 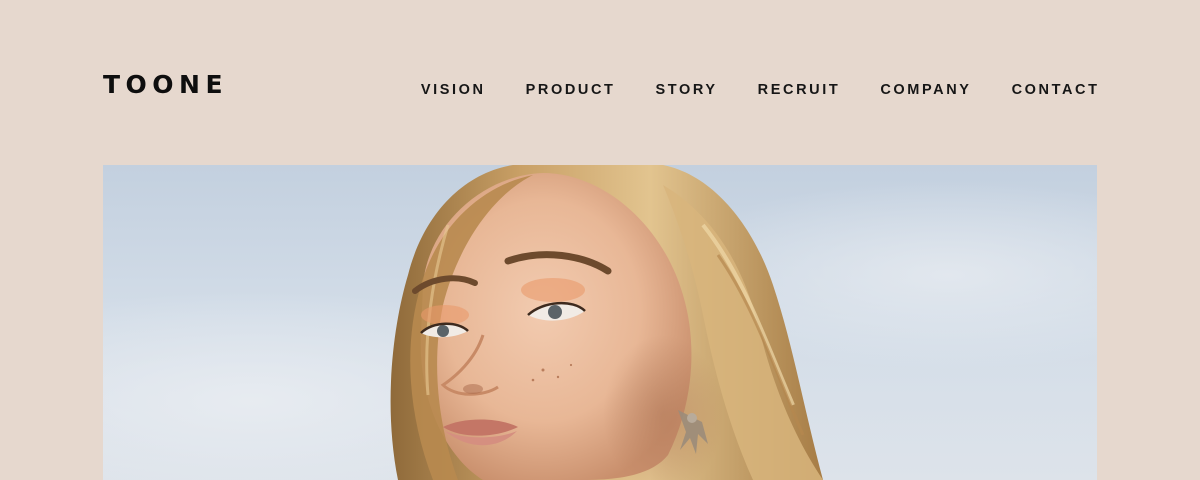 What do you see at coordinates (799, 90) in the screenshot?
I see `nav-item-recruit: RECRUIT` at bounding box center [799, 90].